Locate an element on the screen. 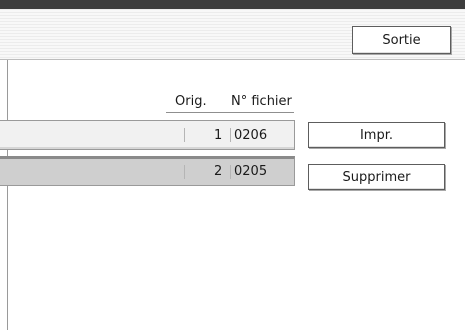  exit-button: Sortie is located at coordinates (401, 40).